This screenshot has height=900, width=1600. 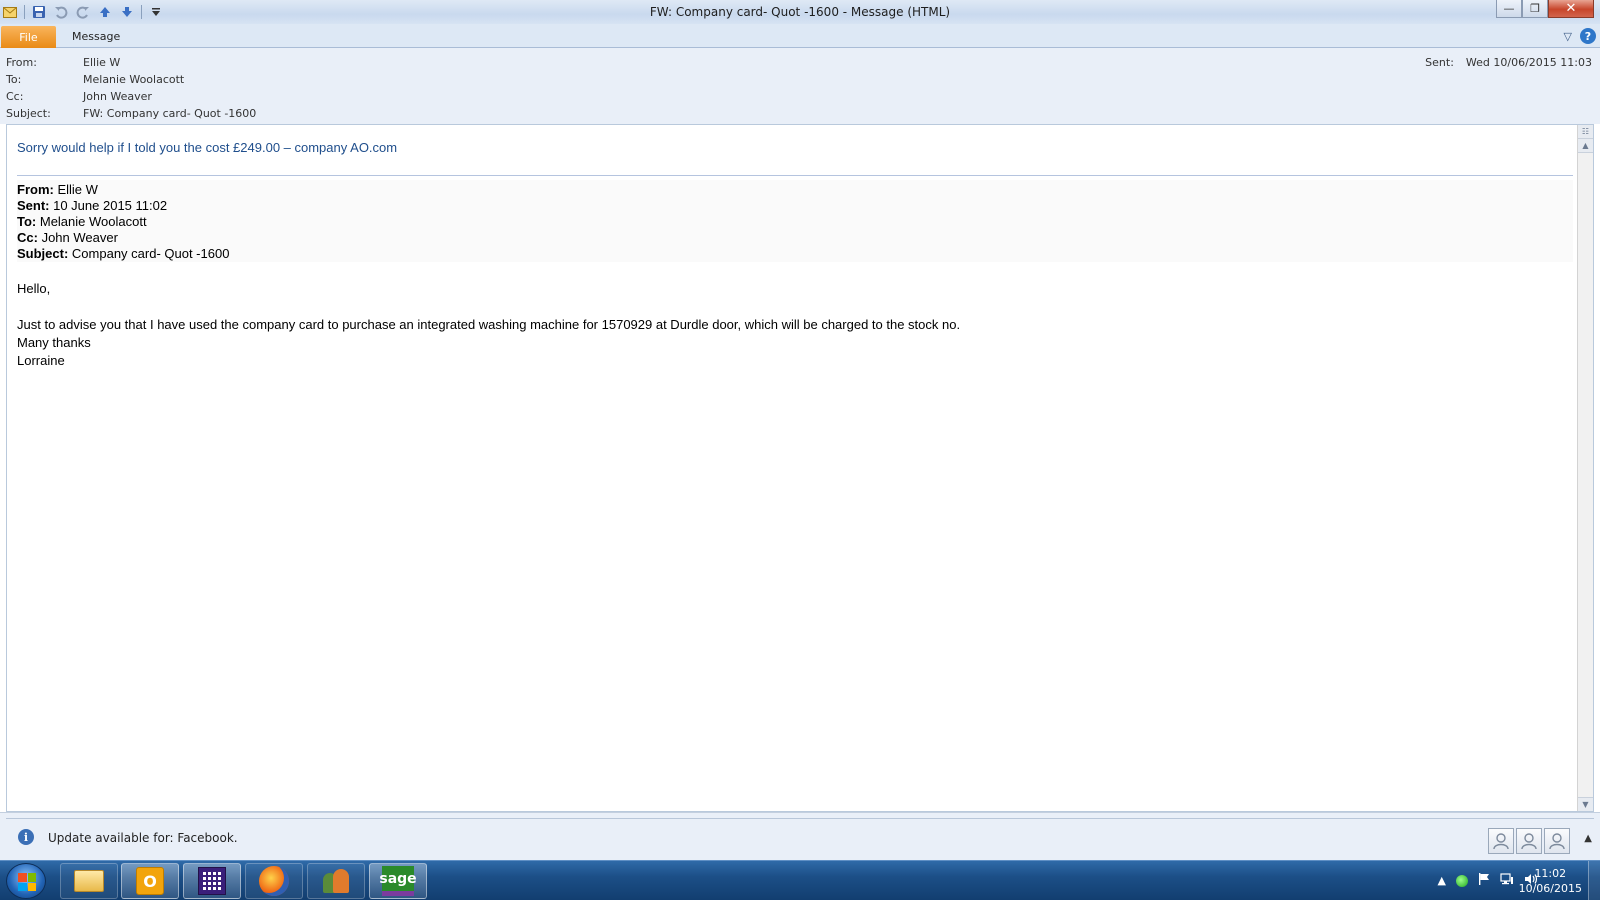 What do you see at coordinates (1550, 888) in the screenshot?
I see `clock-date: 10/06/2015` at bounding box center [1550, 888].